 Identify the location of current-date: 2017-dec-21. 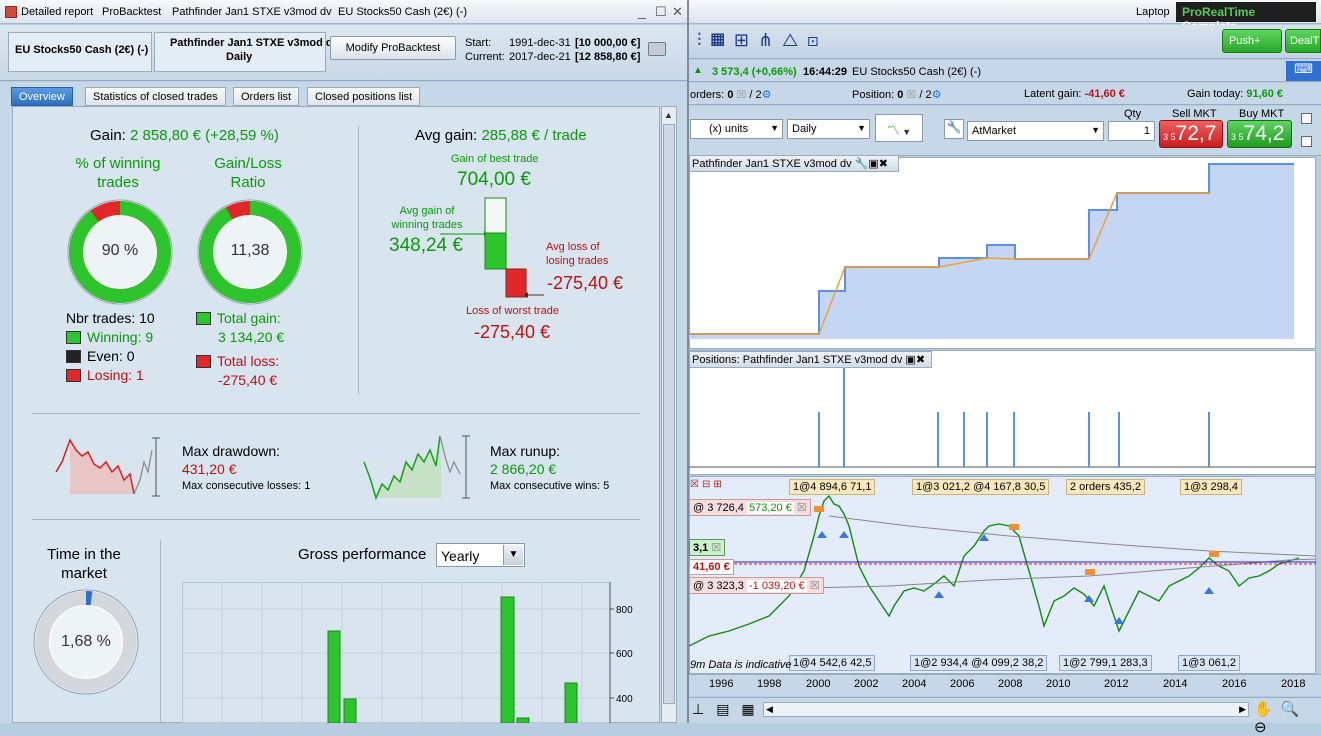
(540, 57).